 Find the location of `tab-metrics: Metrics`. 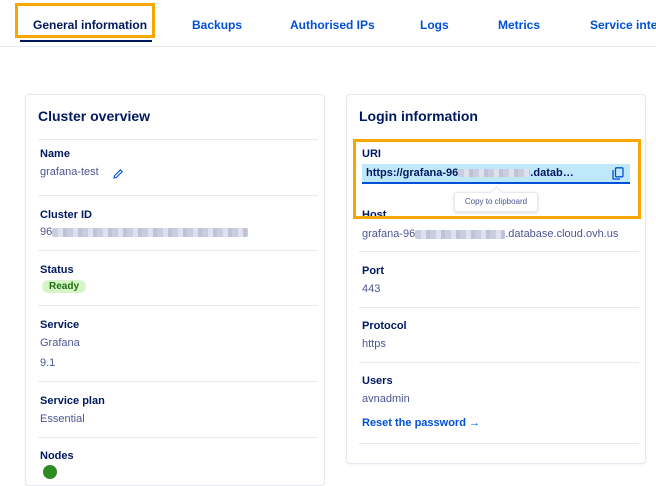

tab-metrics: Metrics is located at coordinates (519, 25).